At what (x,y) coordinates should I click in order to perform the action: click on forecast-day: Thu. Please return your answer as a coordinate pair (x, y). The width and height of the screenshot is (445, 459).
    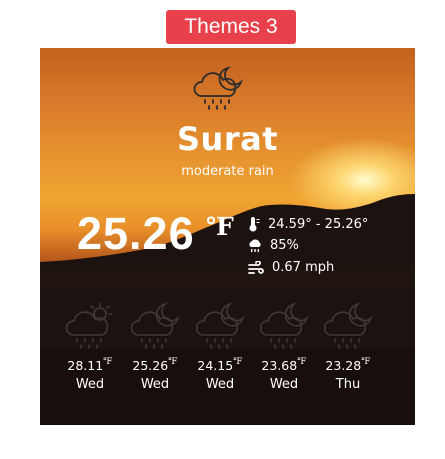
    Looking at the image, I should click on (348, 384).